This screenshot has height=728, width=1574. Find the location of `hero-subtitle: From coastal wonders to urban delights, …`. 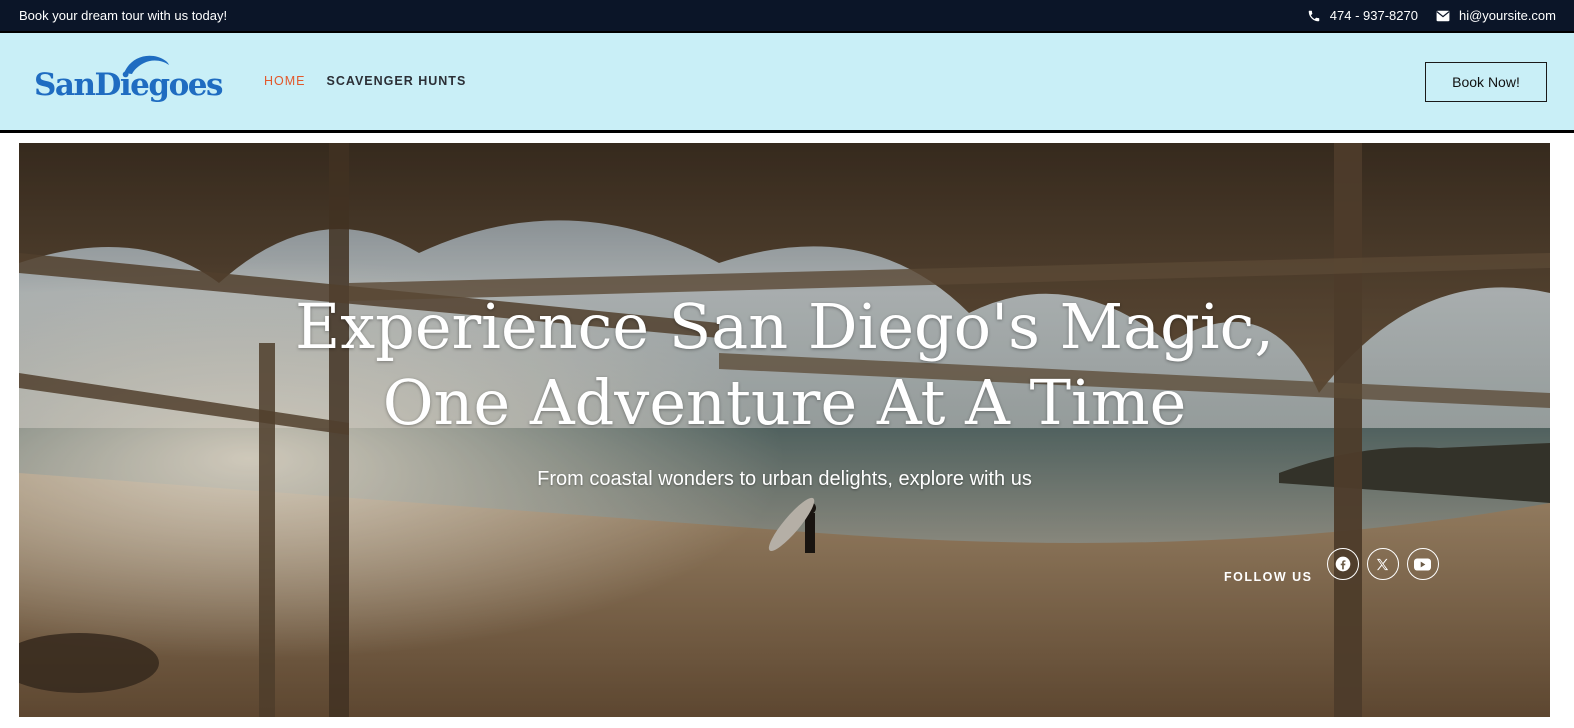

hero-subtitle: From coastal wonders to urban delights, … is located at coordinates (784, 479).